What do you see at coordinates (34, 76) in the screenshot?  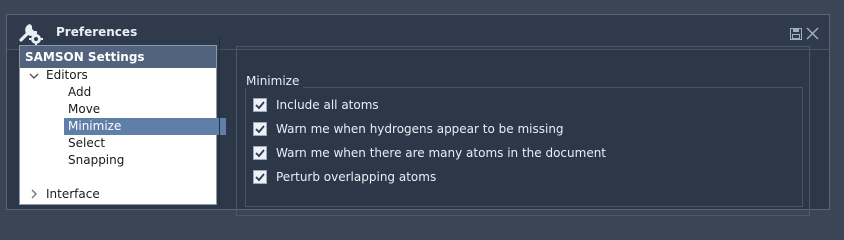 I see `chevron-down-icon` at bounding box center [34, 76].